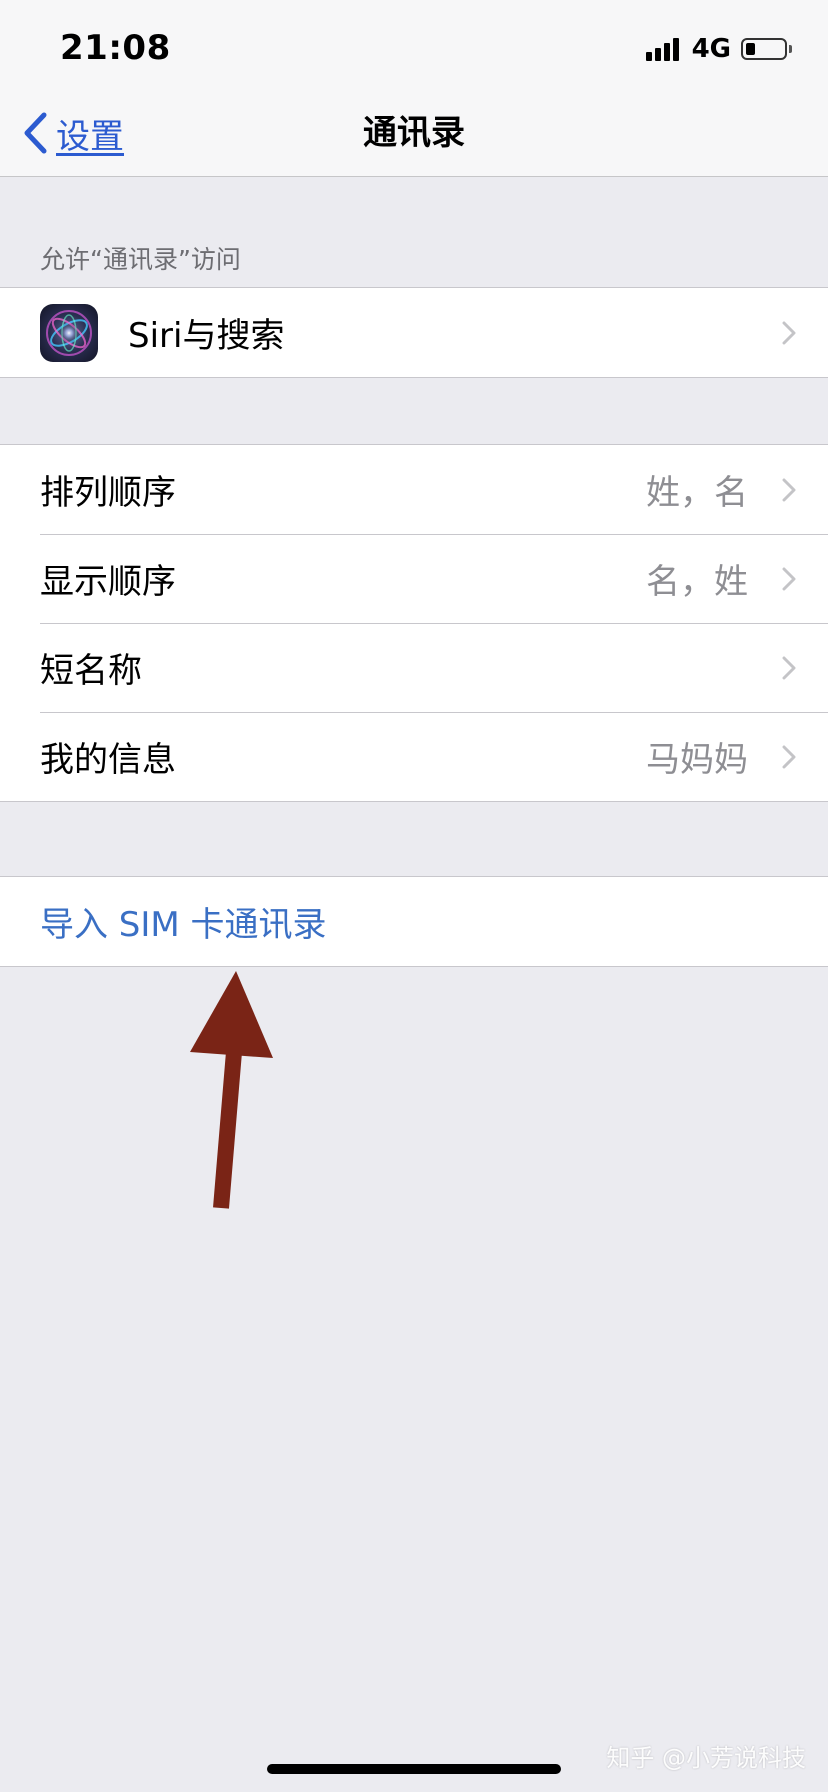  I want to click on siri-search-row: Siri与搜索, so click(414, 332).